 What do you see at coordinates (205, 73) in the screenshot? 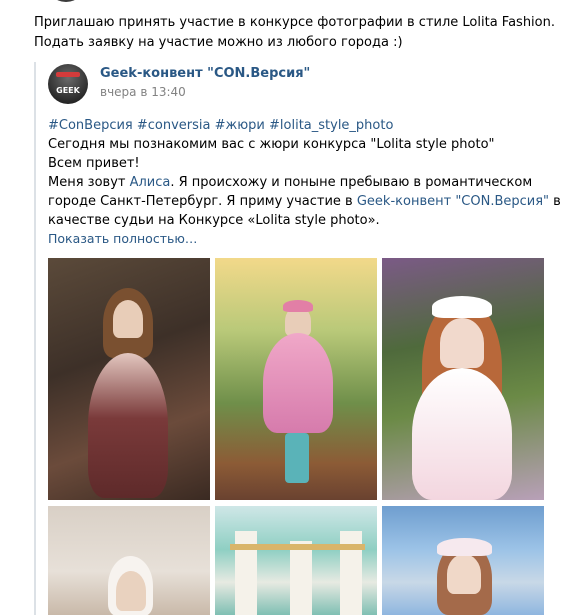
I see `group-name-link: Geek-конвент "CON.Версия"` at bounding box center [205, 73].